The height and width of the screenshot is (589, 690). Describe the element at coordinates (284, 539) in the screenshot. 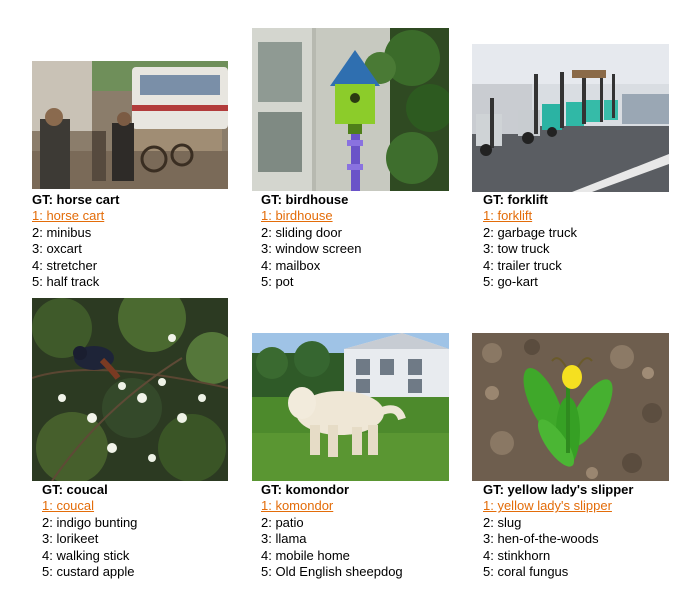

I see `prediction-3: 3: llama` at that location.